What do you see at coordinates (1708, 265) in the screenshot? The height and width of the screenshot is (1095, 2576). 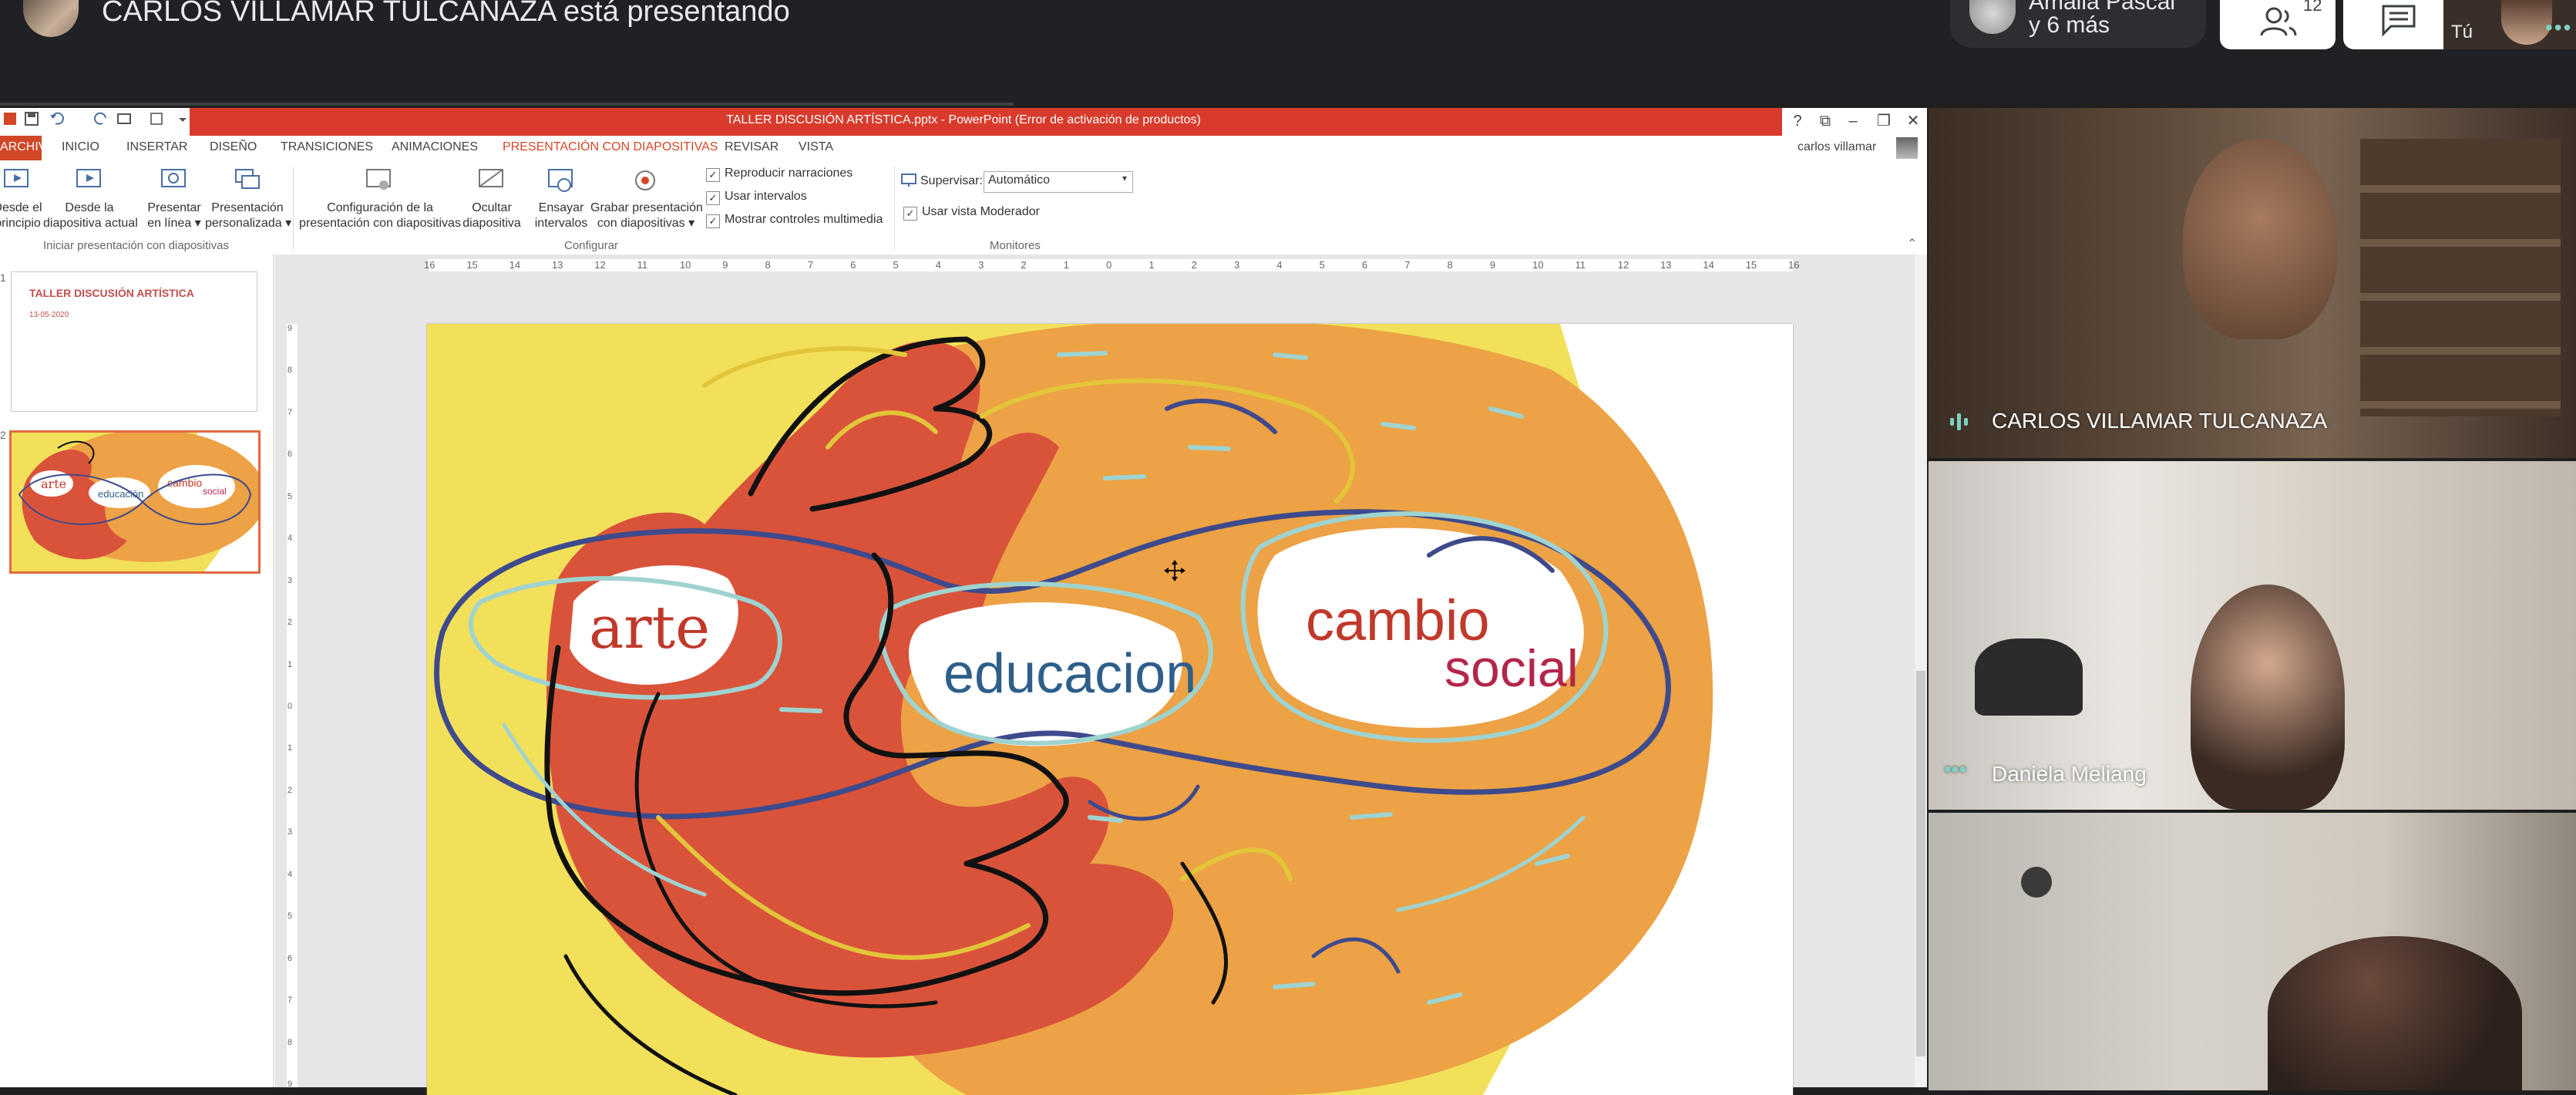 I see `ruler-tick-label: 14` at bounding box center [1708, 265].